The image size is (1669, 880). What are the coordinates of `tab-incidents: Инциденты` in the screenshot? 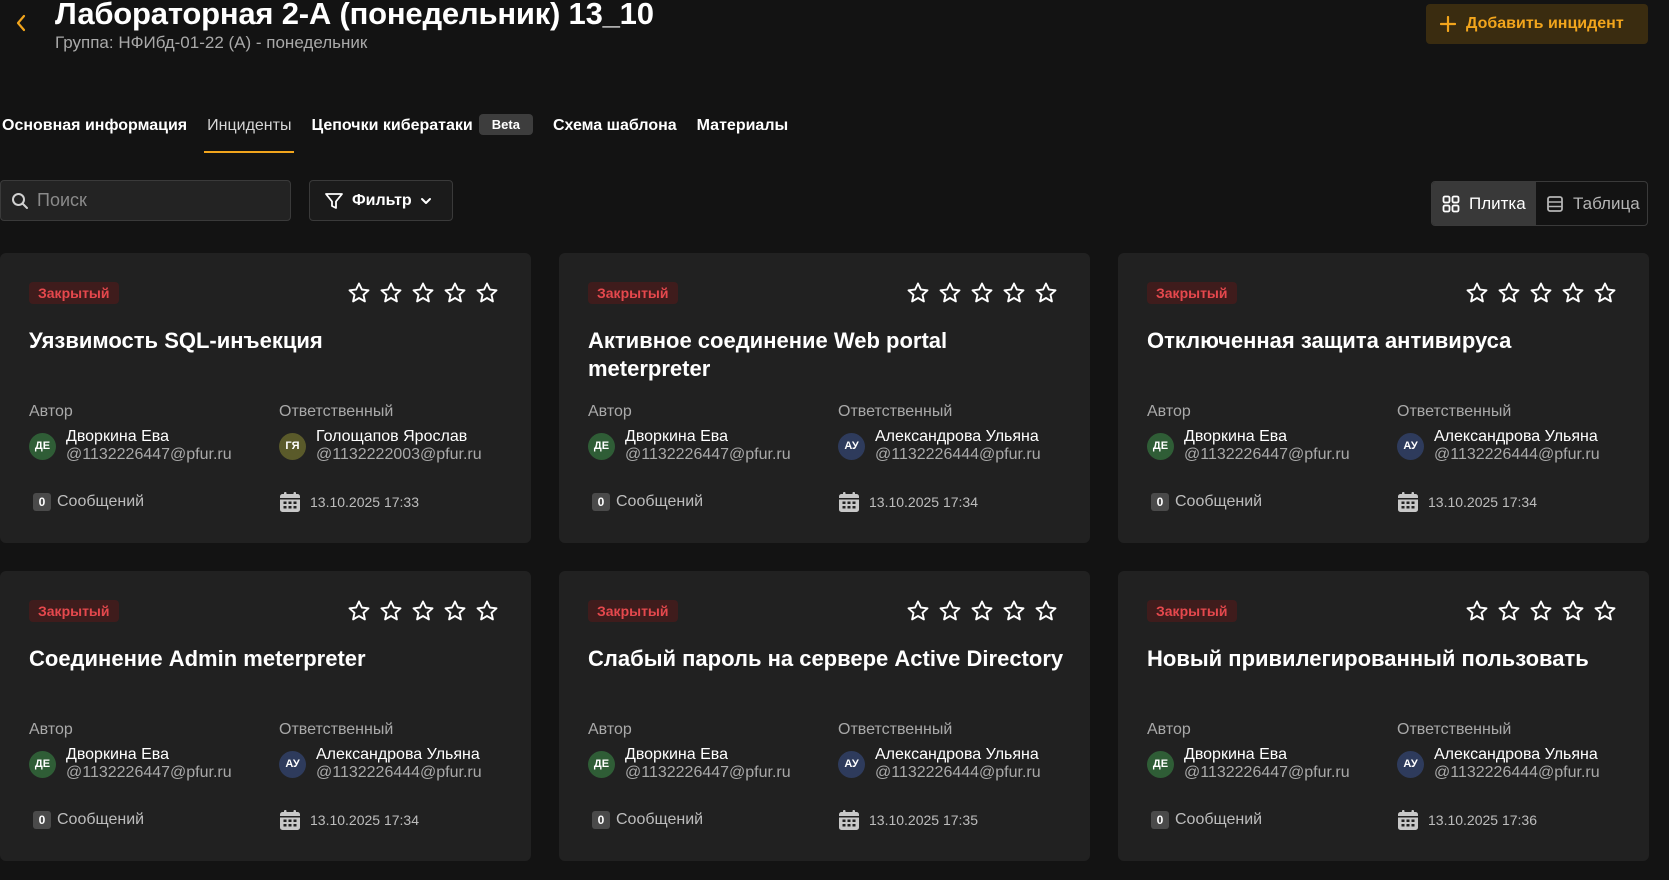 It's located at (249, 130).